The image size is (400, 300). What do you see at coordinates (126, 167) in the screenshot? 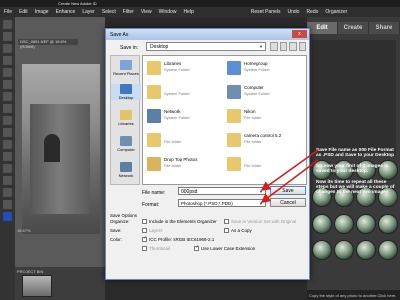
I see `network-icon` at bounding box center [126, 167].